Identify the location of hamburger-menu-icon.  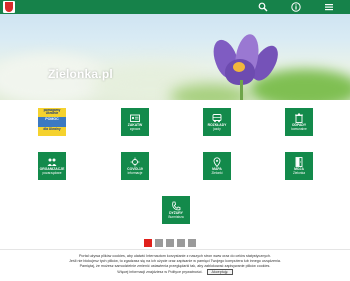
(329, 7).